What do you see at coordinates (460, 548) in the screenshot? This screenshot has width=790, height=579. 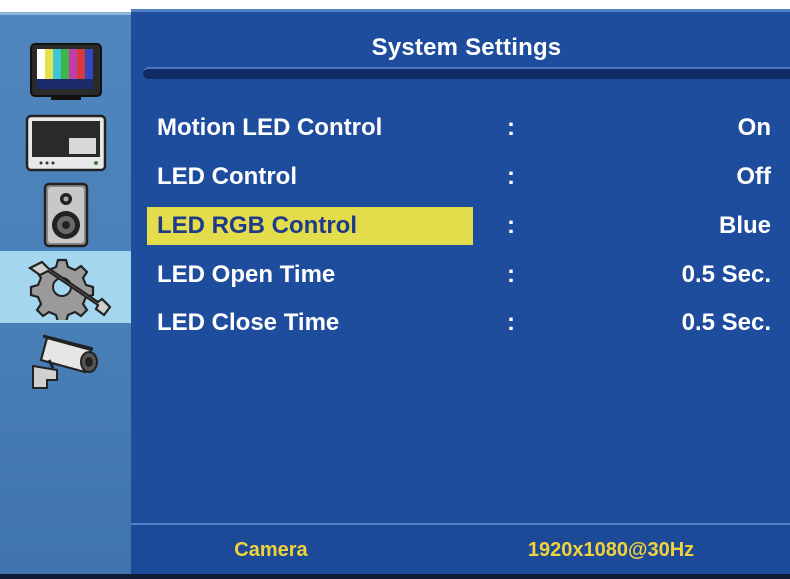 I see `status-footer: Camera 1920x1080@30Hz` at bounding box center [460, 548].